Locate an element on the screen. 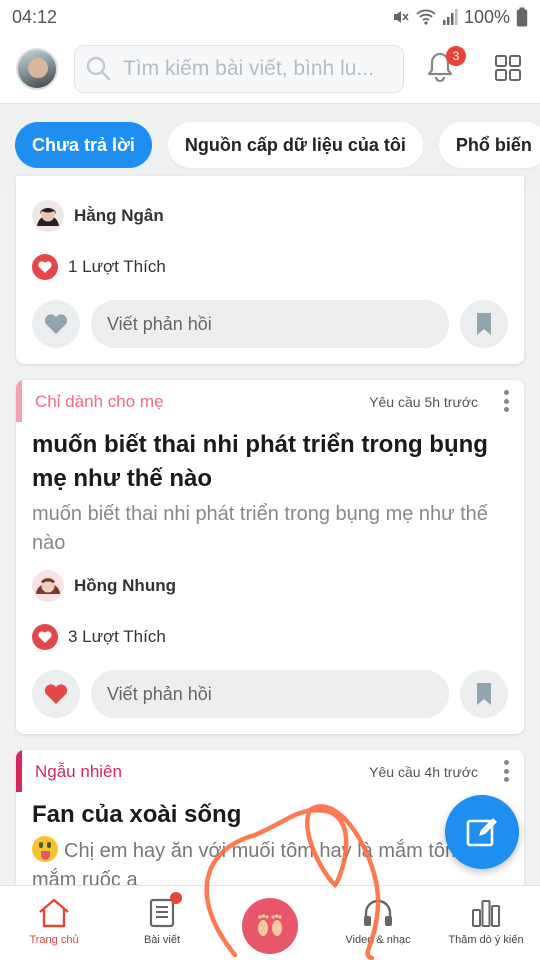  status-bar: 04:12 100% is located at coordinates (270, 17).